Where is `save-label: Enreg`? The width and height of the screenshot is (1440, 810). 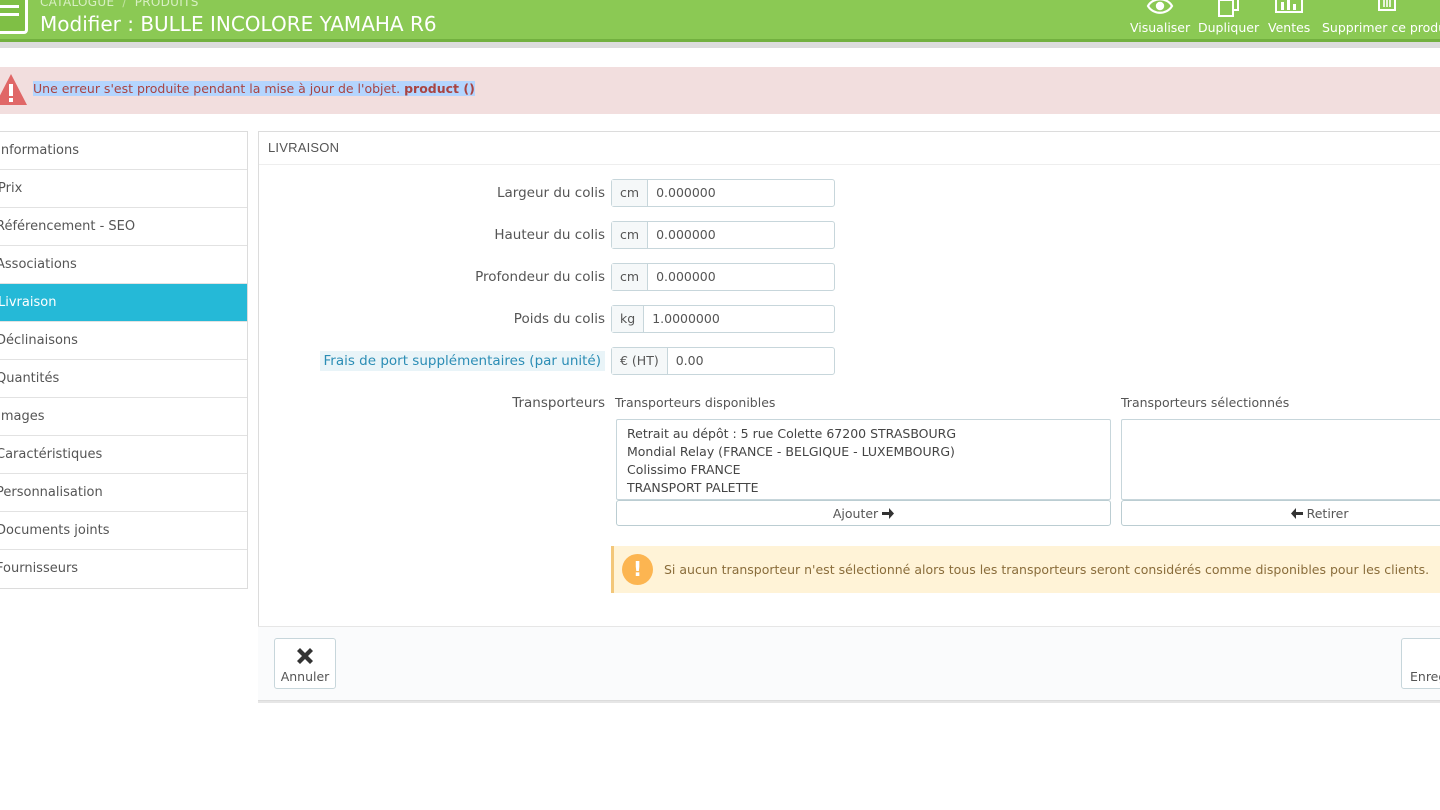
save-label: Enreg is located at coordinates (1425, 676).